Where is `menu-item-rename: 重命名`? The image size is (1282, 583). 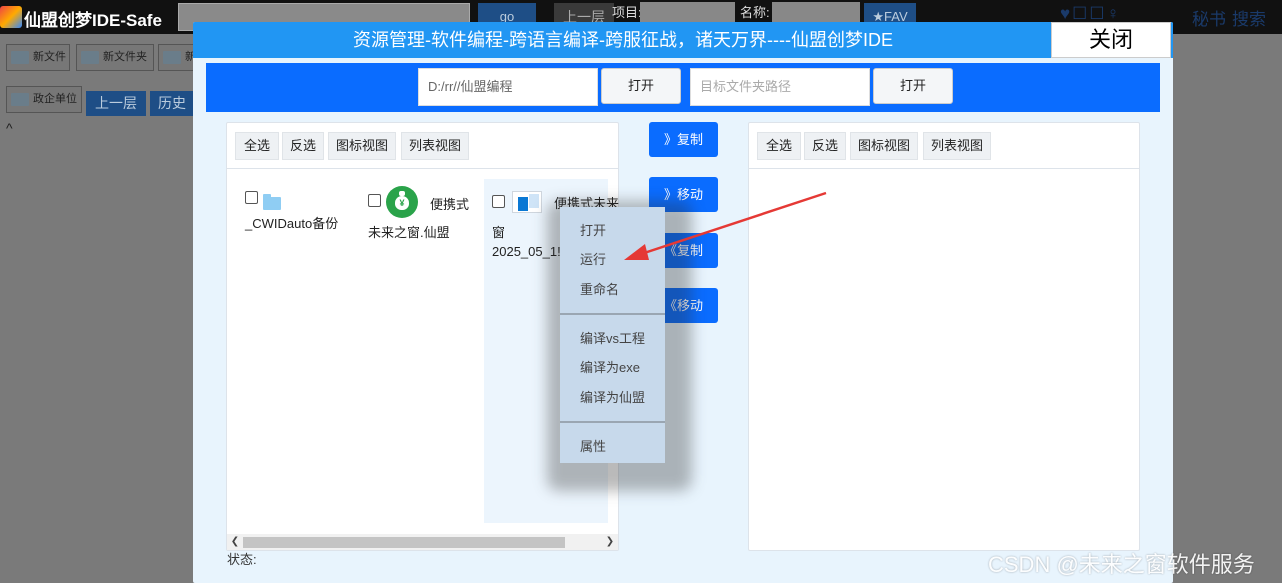
menu-item-rename: 重命名 is located at coordinates (599, 288).